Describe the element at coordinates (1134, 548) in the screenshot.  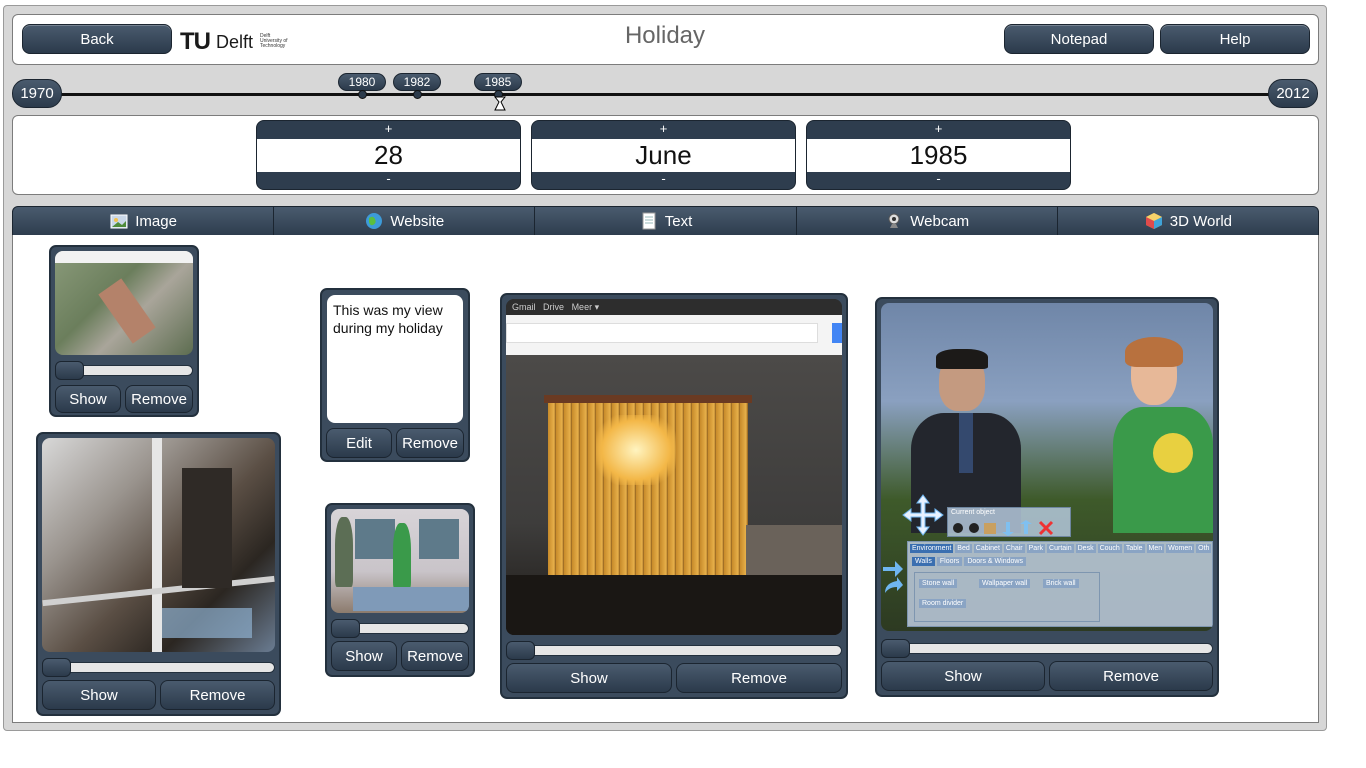
I see `world-tab-table: Table` at that location.